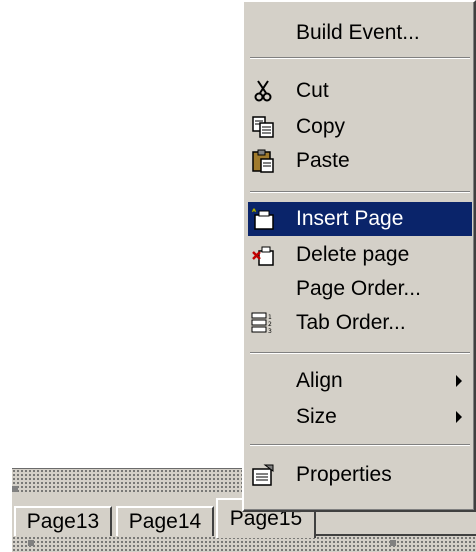 The width and height of the screenshot is (476, 552). What do you see at coordinates (270, 317) in the screenshot?
I see `svg-text: 1` at bounding box center [270, 317].